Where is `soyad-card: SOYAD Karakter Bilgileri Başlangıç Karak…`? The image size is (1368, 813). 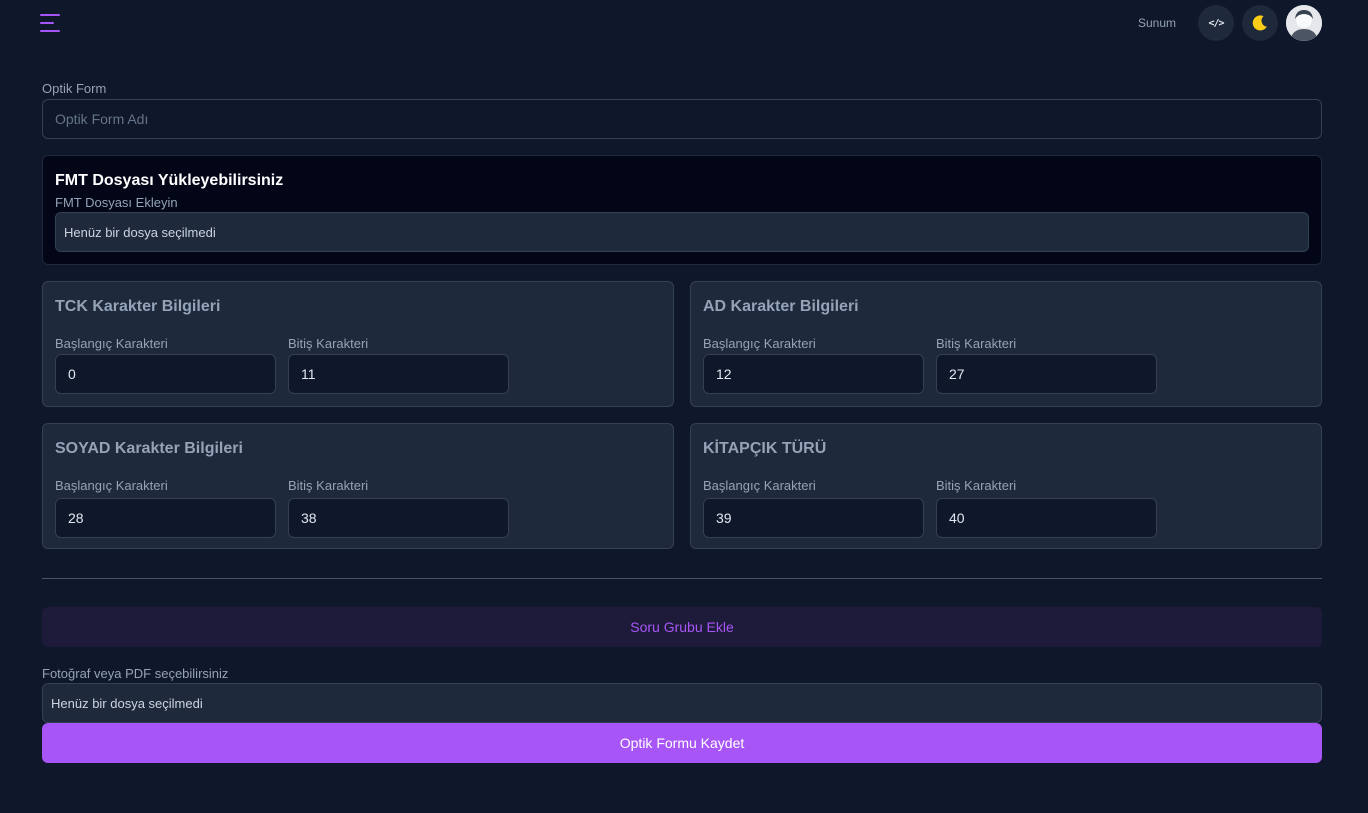
soyad-card: SOYAD Karakter Bilgileri Başlangıç Karak… is located at coordinates (358, 486).